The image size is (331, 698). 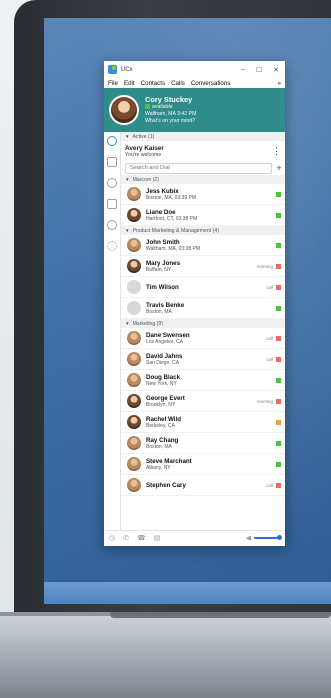 I want to click on apps-grid-icon, so click(x=112, y=204).